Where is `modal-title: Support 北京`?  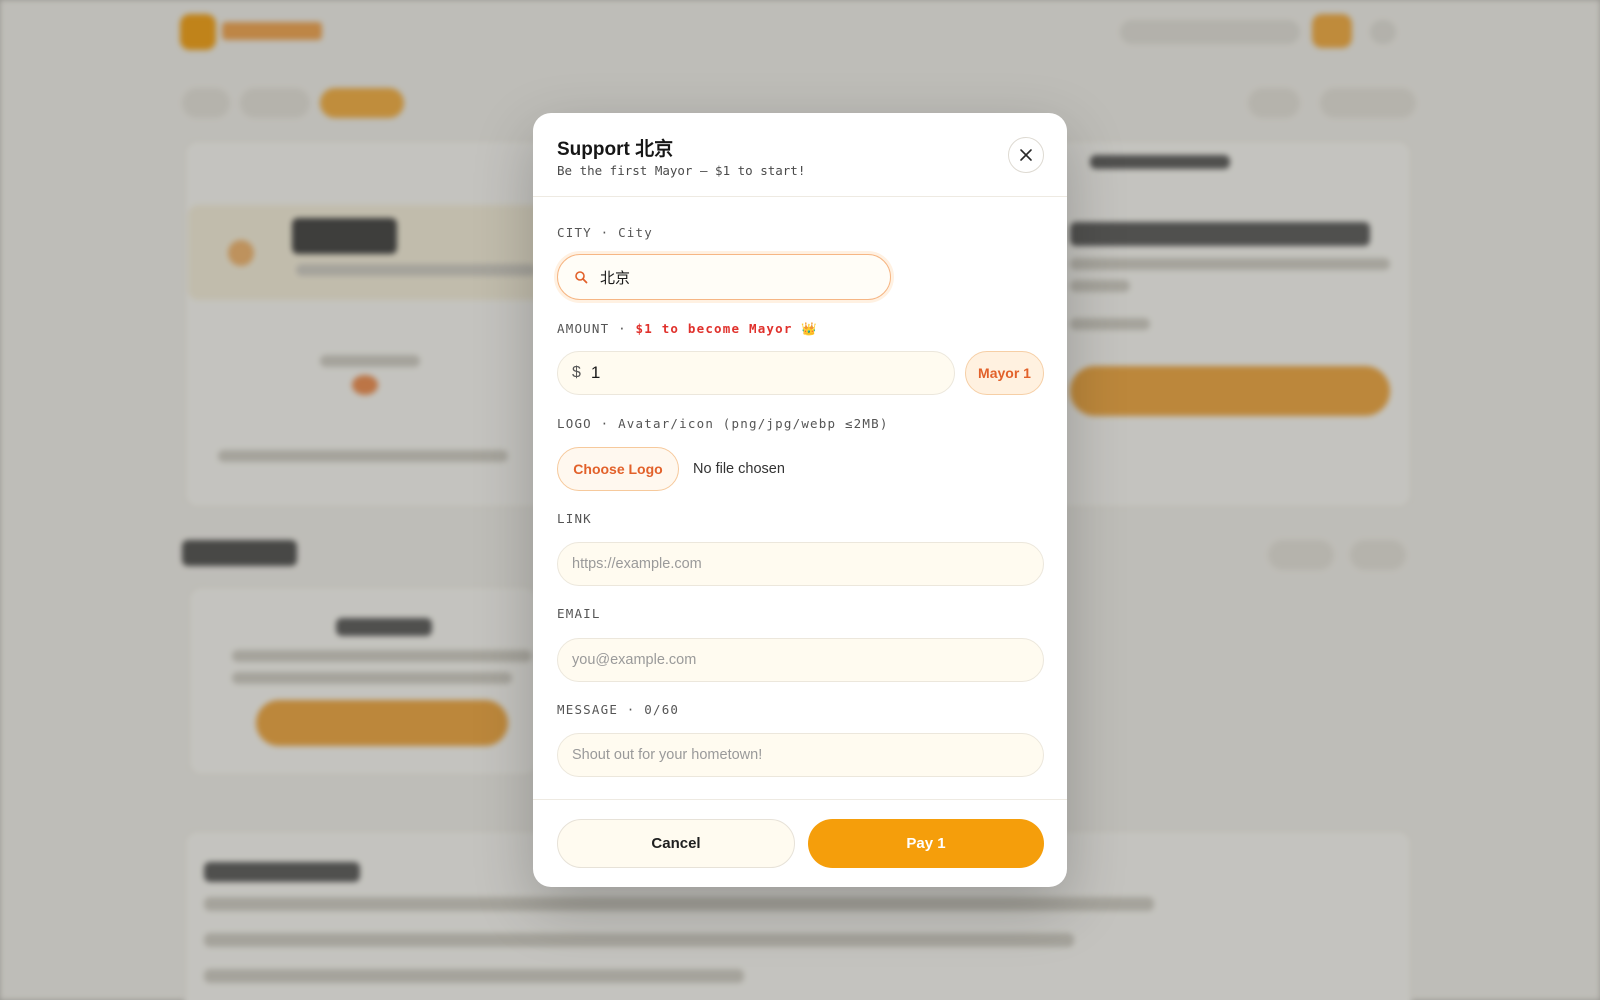 modal-title: Support 北京 is located at coordinates (615, 149).